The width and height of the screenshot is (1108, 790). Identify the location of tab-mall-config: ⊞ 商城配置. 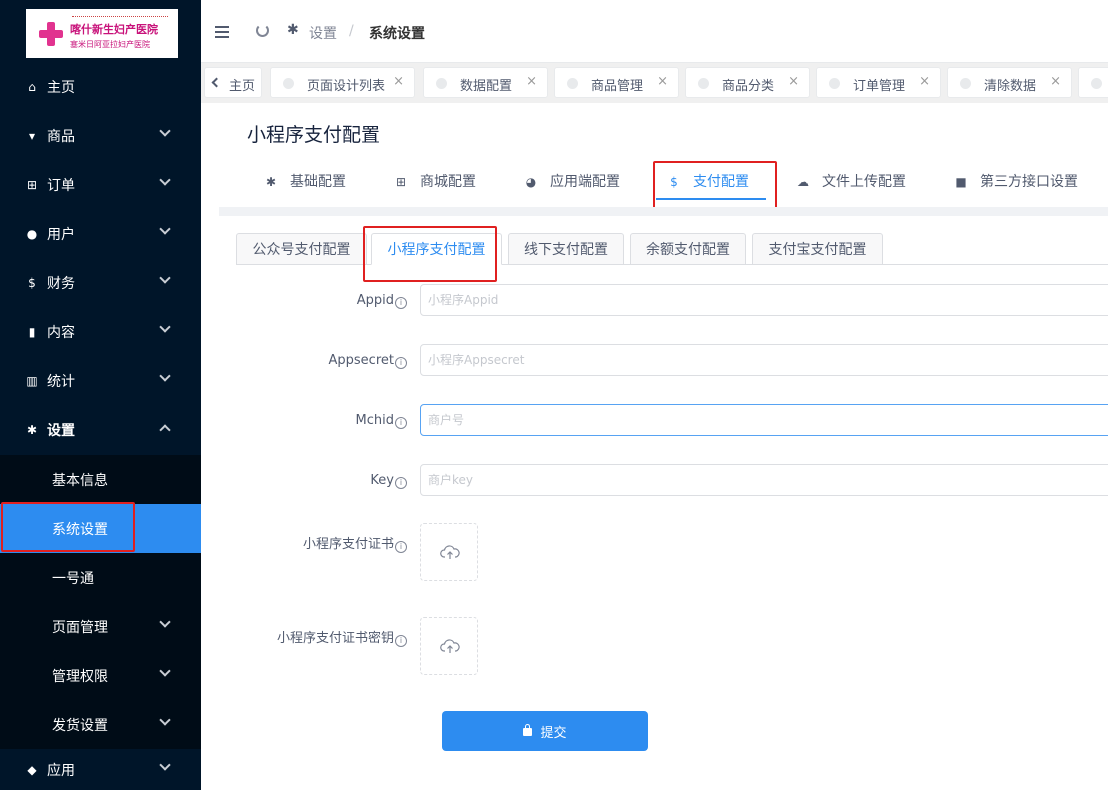
(435, 185).